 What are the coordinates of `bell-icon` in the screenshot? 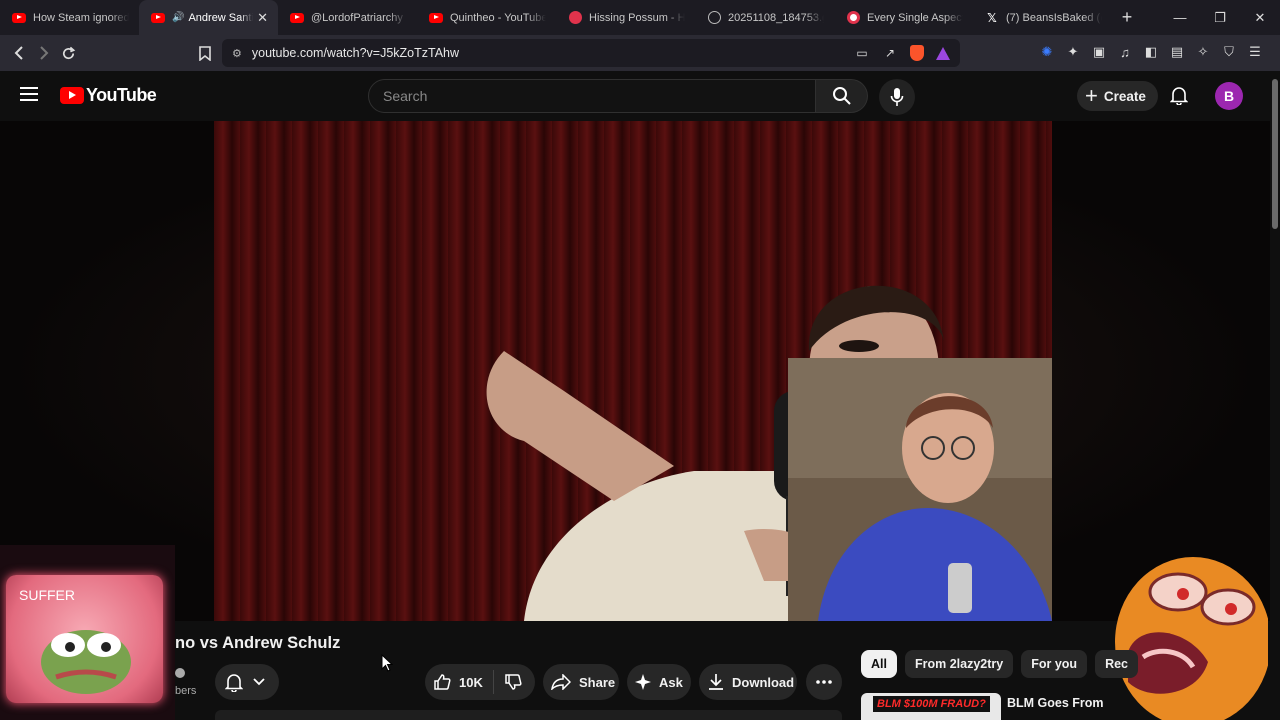 It's located at (234, 683).